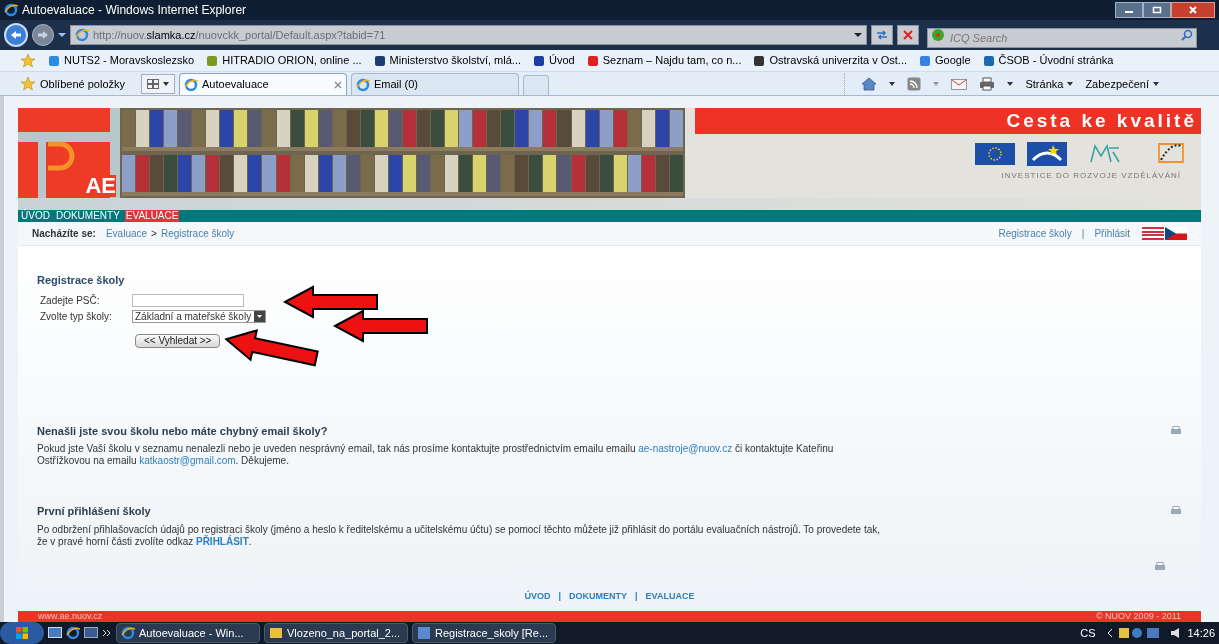  Describe the element at coordinates (158, 84) in the screenshot. I see `quick-tabs-button` at that location.